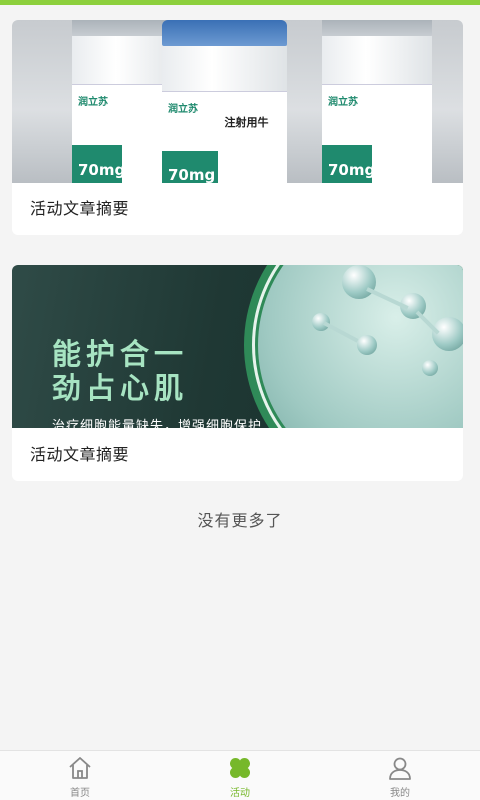 This screenshot has width=480, height=800. Describe the element at coordinates (240, 520) in the screenshot. I see `end-of-list-text: 没有更多了` at that location.